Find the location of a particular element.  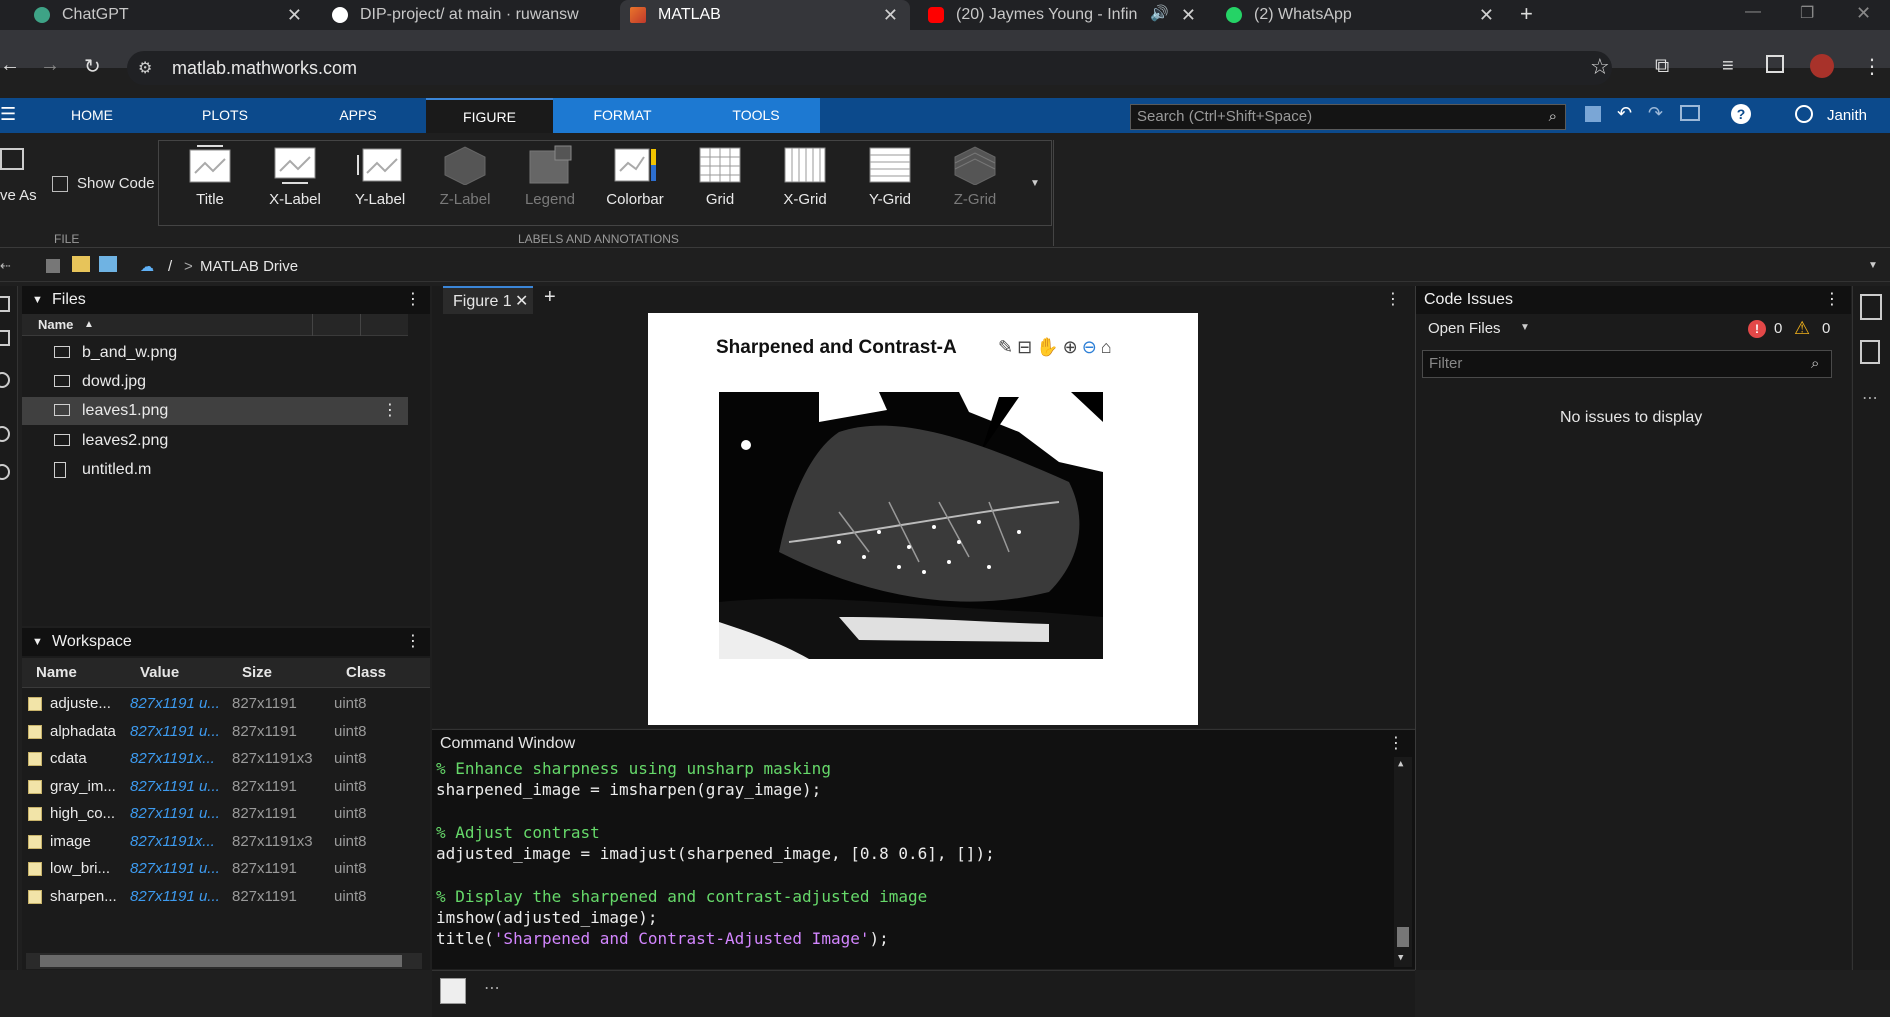

pan-icon: ✋ is located at coordinates (1049, 347).